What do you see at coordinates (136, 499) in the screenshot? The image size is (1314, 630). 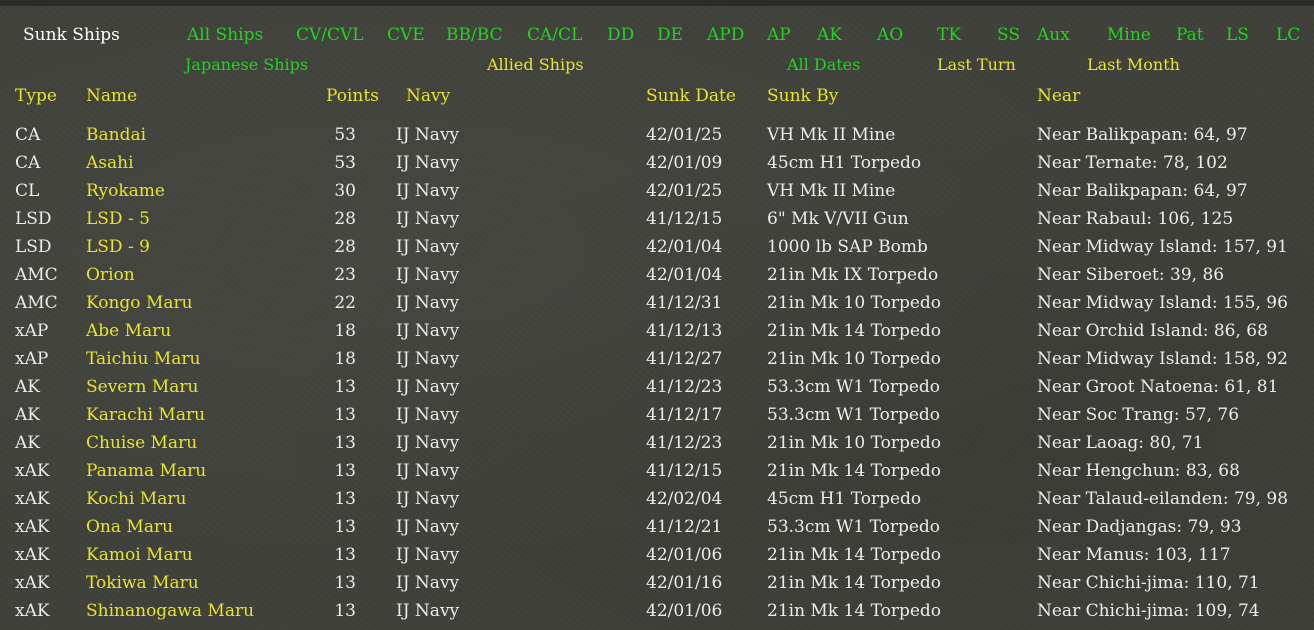 I see `ship-name: Kochi Maru` at bounding box center [136, 499].